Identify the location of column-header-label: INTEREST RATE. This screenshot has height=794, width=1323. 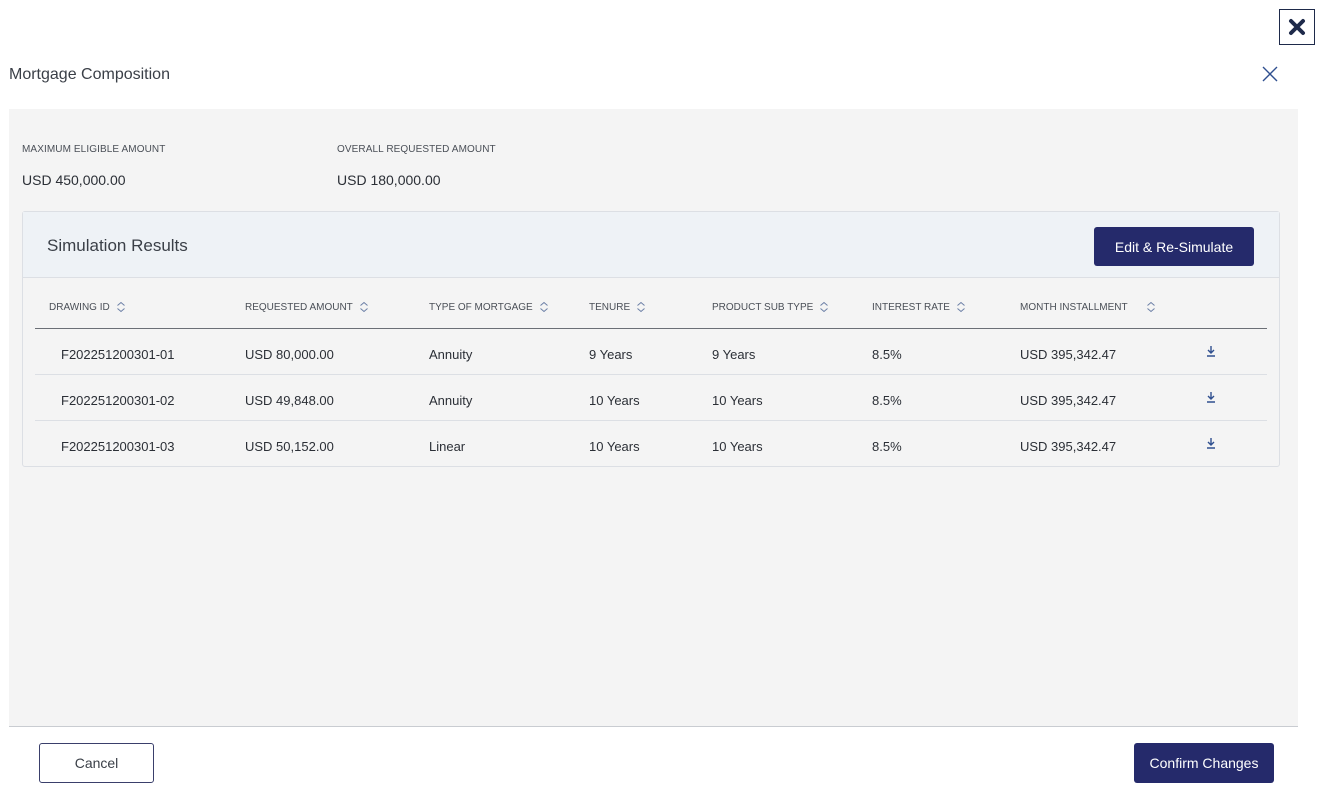
(911, 307).